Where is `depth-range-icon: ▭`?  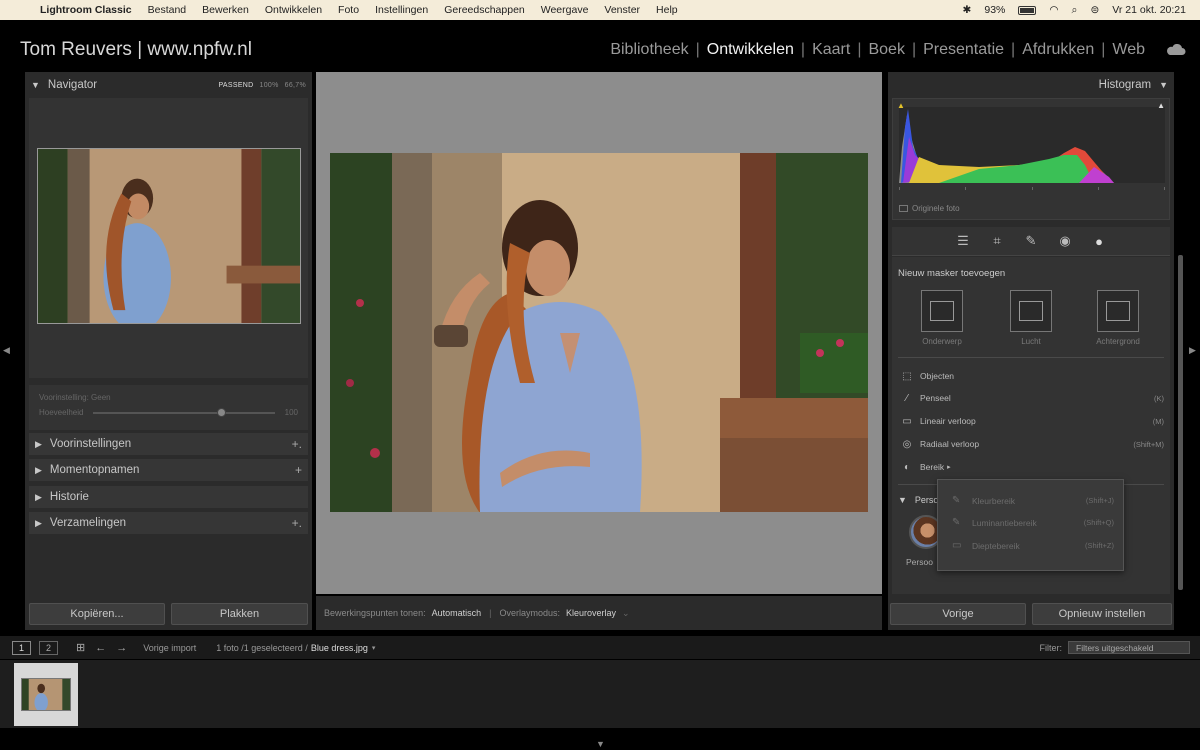 depth-range-icon: ▭ is located at coordinates (957, 545).